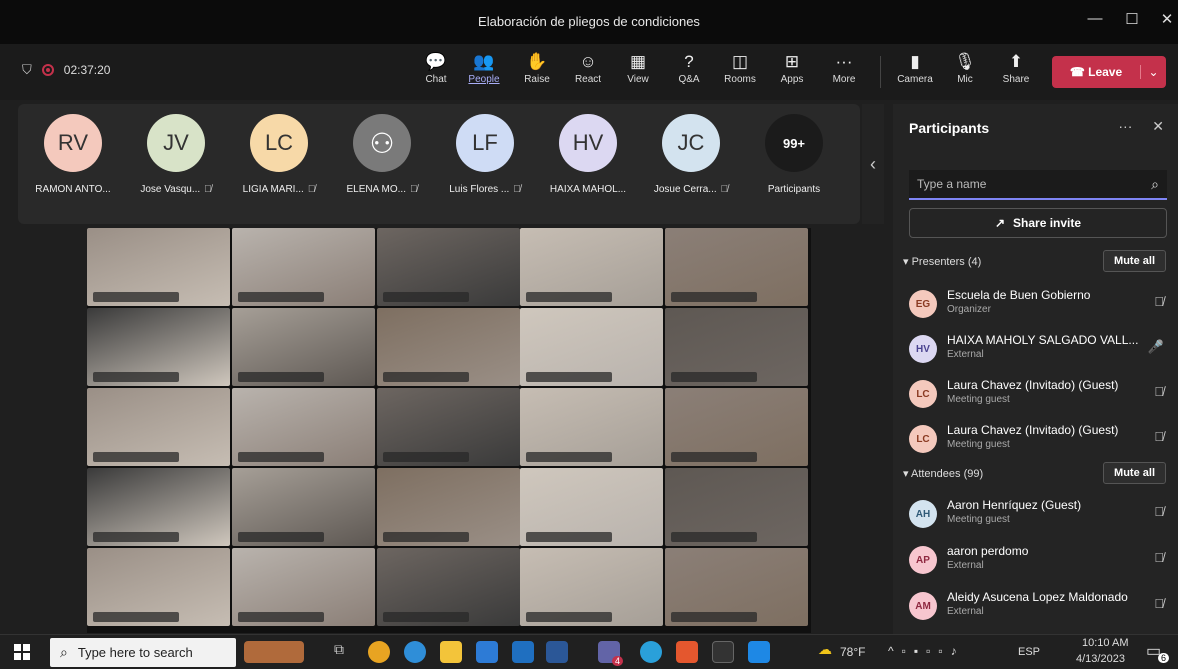 This screenshot has width=1178, height=669. Describe the element at coordinates (1035, 474) in the screenshot. I see `attendees-section-header: ▾ Attendees (99) Mute all` at that location.